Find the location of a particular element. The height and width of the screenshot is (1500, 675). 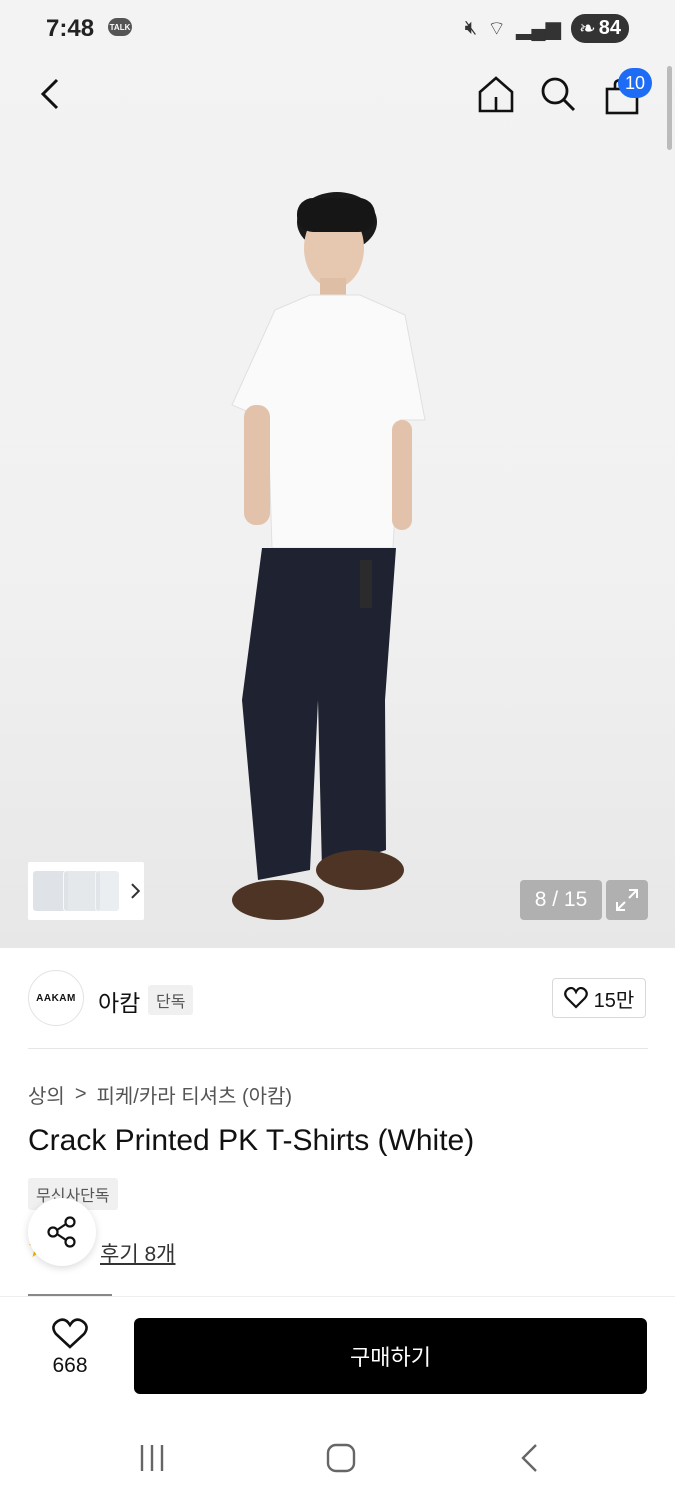

search-button is located at coordinates (558, 94).